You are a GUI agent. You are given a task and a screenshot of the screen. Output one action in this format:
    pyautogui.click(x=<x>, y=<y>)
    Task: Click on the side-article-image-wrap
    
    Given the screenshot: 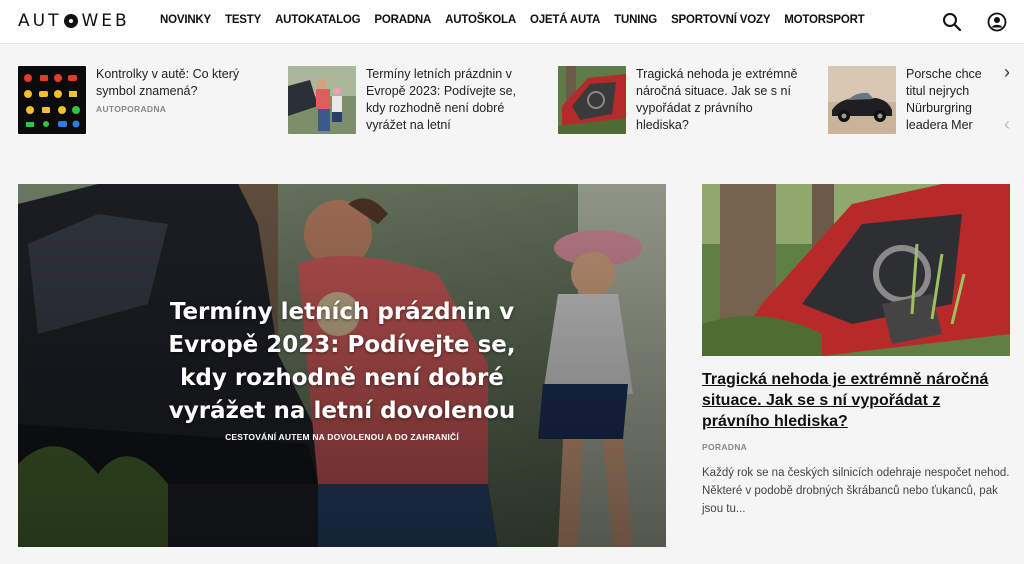 What is the action you would take?
    pyautogui.click(x=856, y=270)
    